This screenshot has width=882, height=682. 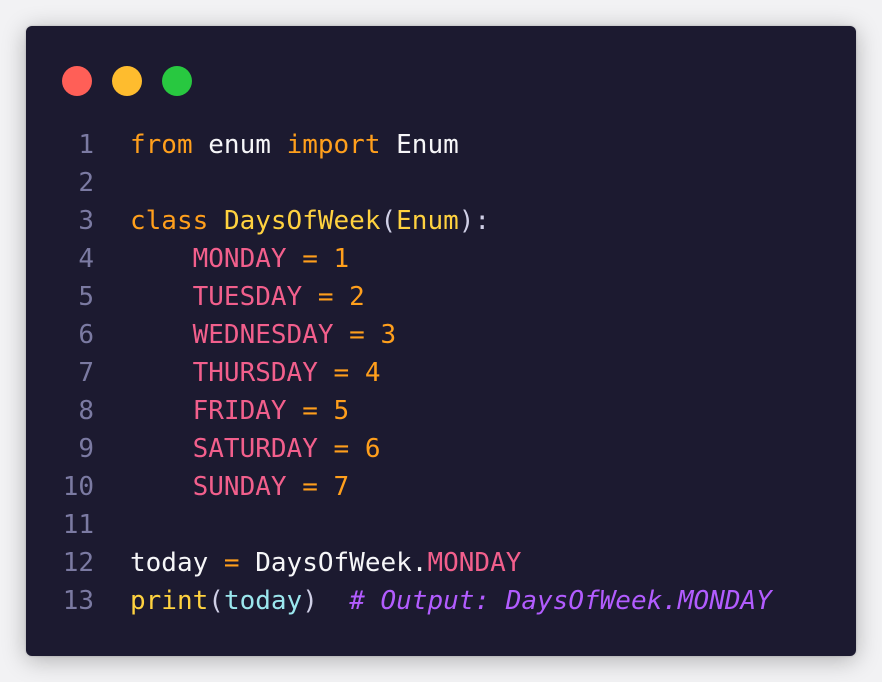 I want to click on code-token: SUNDAY, so click(x=239, y=487).